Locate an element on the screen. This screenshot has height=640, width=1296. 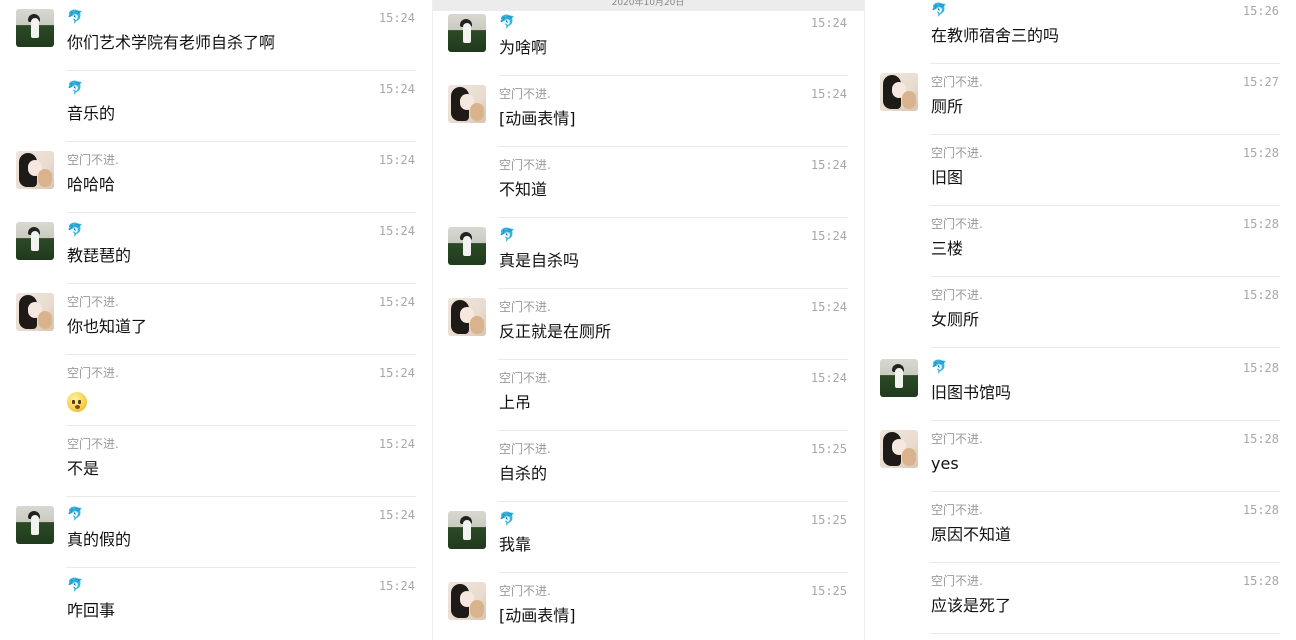
message-row: 空门不进. 15:24 不知道 is located at coordinates (648, 182).